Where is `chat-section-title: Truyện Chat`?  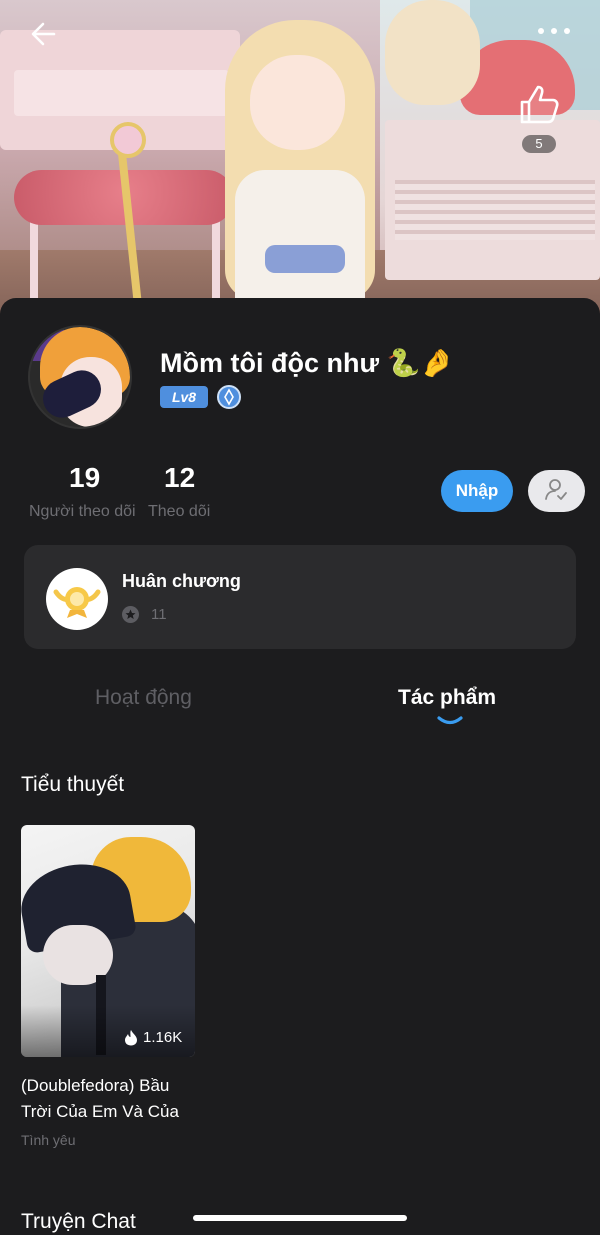 chat-section-title: Truyện Chat is located at coordinates (78, 1221).